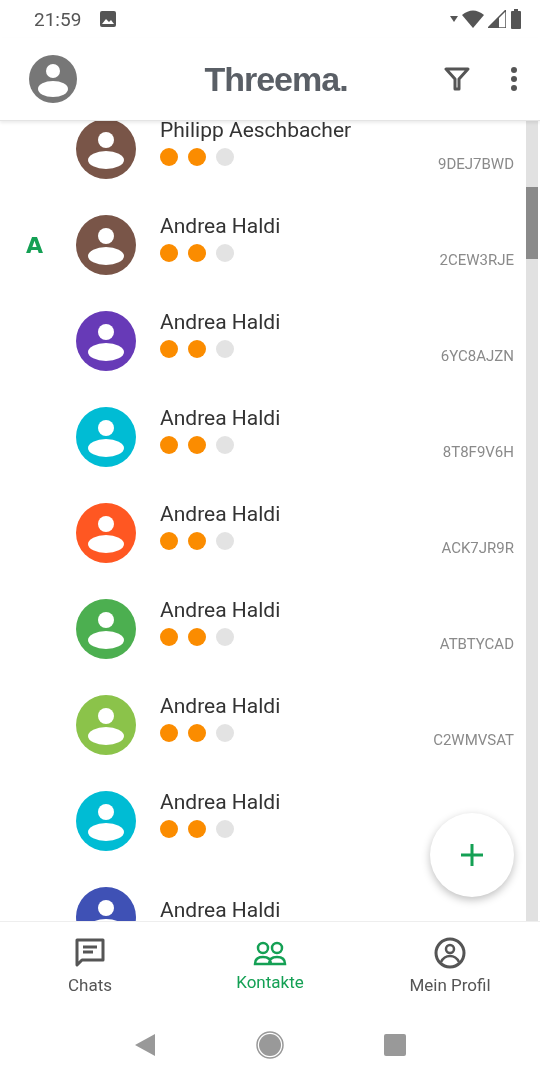 The image size is (540, 1080). Describe the element at coordinates (270, 953) in the screenshot. I see `people-icon` at that location.